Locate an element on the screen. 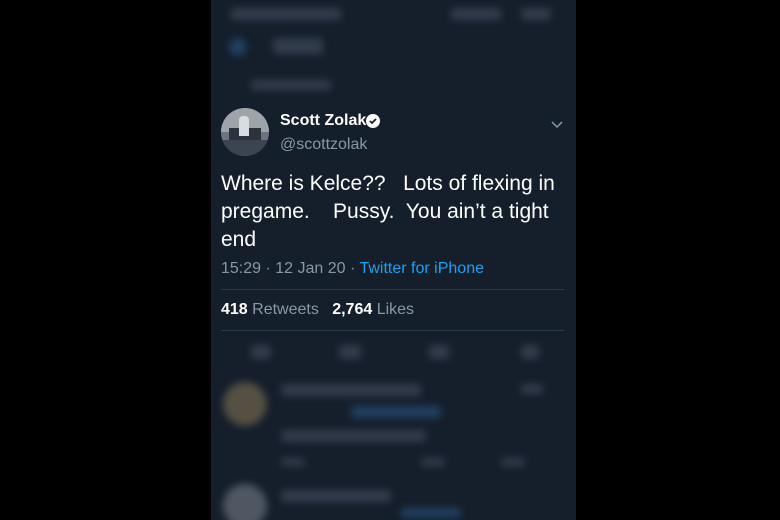 The image size is (780, 520). likes-count: 2,764 is located at coordinates (352, 309).